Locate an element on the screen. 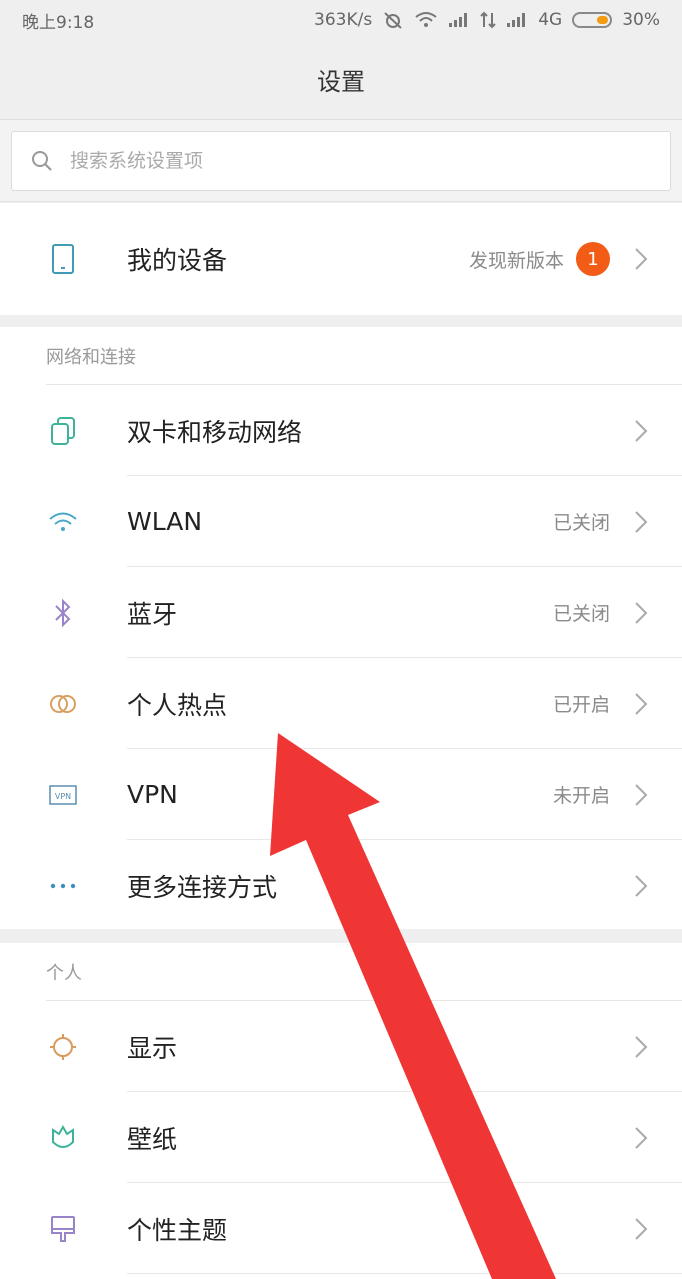  item-value: 已开启 is located at coordinates (581, 705).